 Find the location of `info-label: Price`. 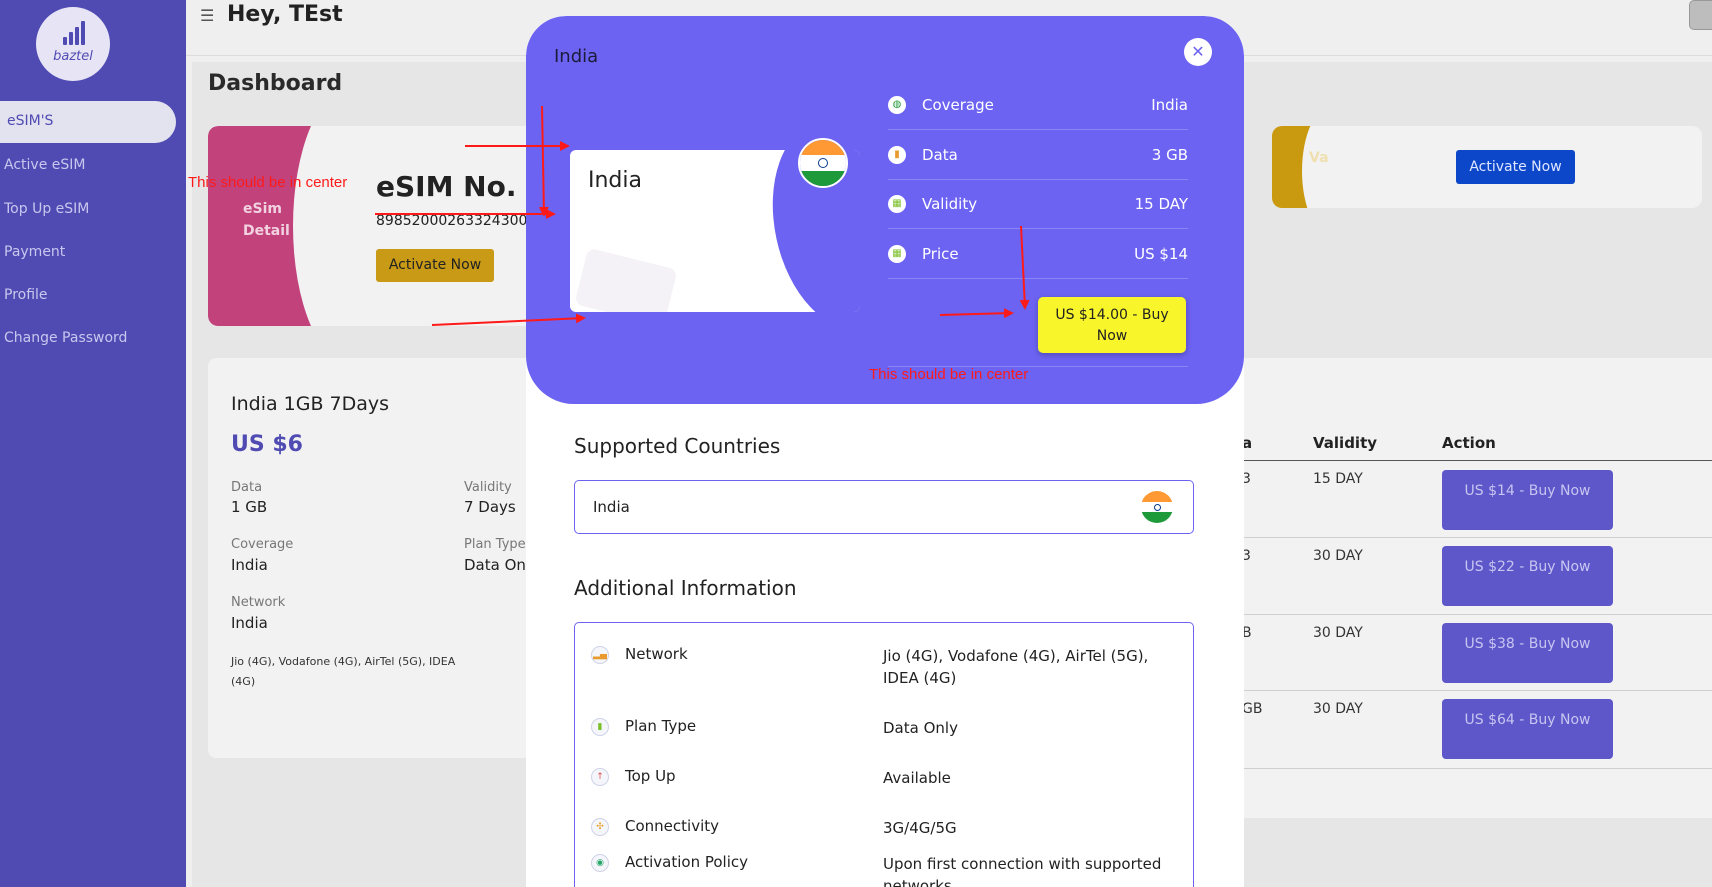

info-label: Price is located at coordinates (940, 254).